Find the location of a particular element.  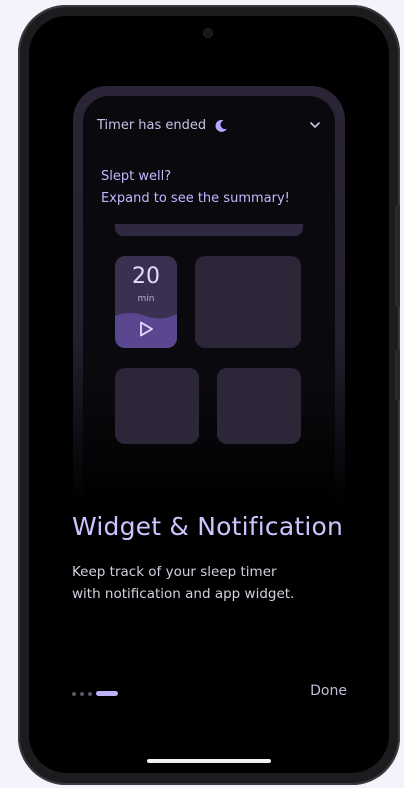

notification-card-edge is located at coordinates (209, 230).